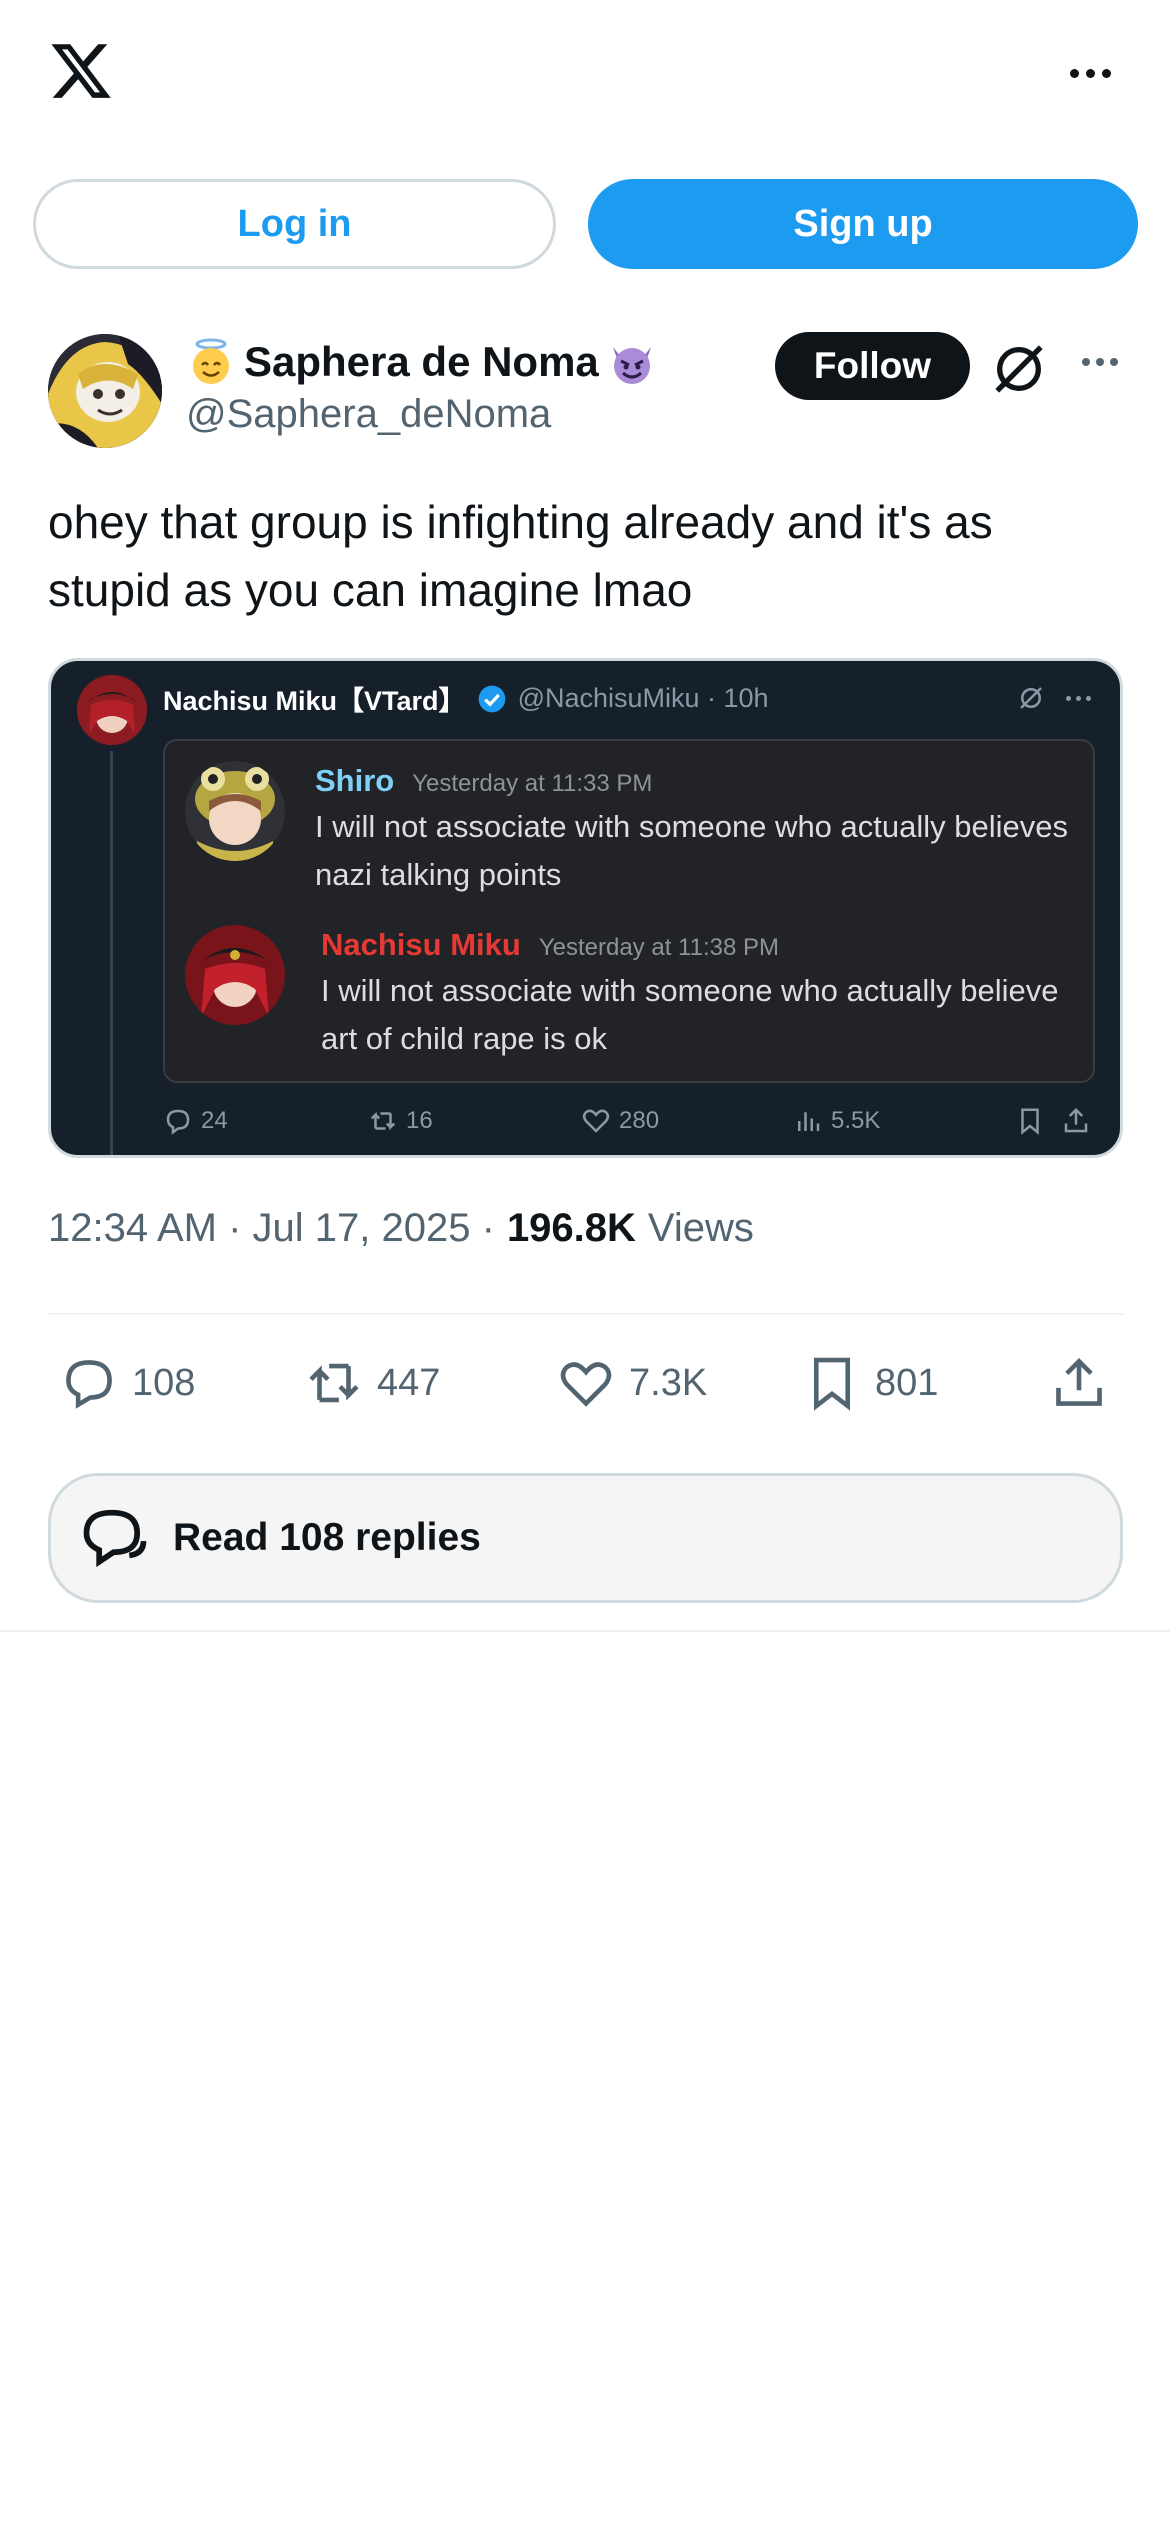  What do you see at coordinates (856, 1120) in the screenshot?
I see `views-count: 5.5K` at bounding box center [856, 1120].